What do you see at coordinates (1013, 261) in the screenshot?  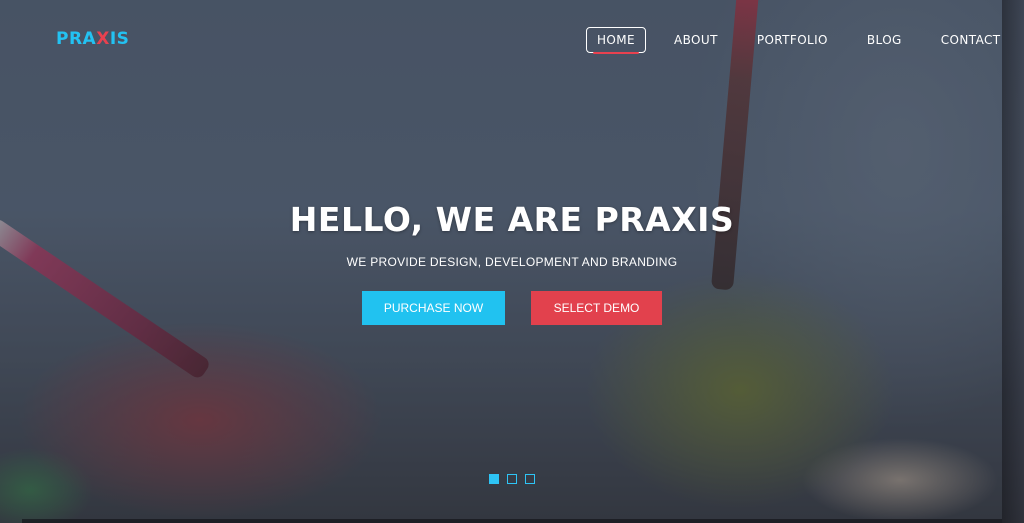 I see `page-scrollbar` at bounding box center [1013, 261].